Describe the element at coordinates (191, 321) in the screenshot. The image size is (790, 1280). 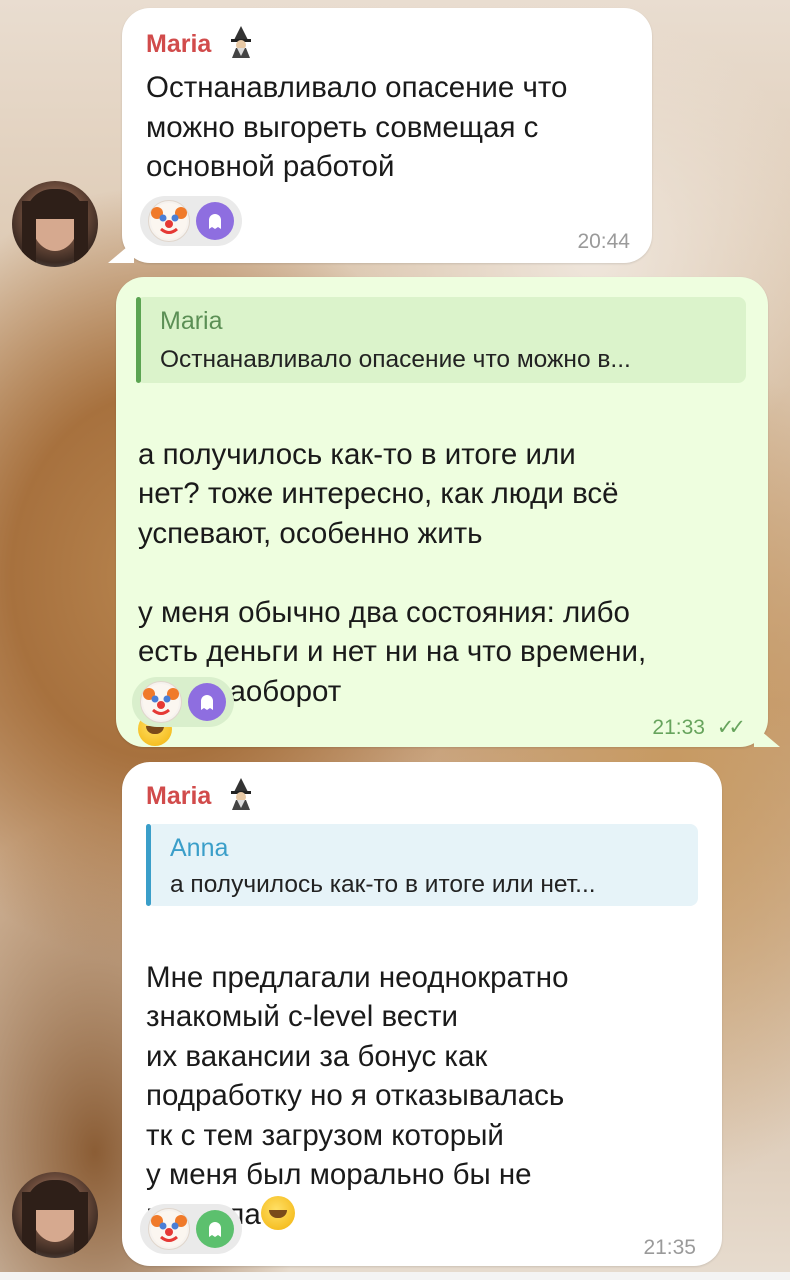
I see `reply-sender: Maria` at that location.